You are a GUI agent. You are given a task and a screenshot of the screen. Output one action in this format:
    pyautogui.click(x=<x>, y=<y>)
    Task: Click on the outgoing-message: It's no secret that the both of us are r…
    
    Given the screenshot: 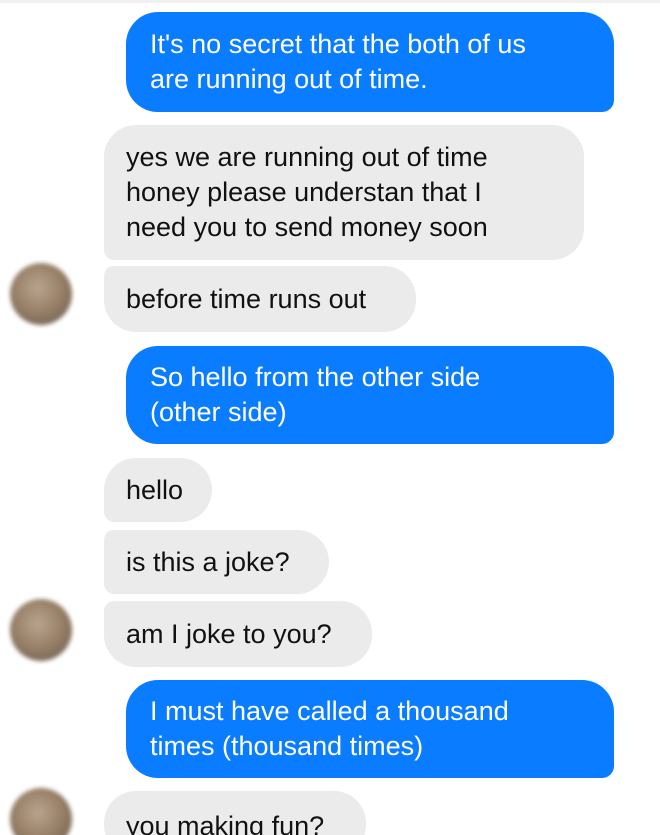 What is the action you would take?
    pyautogui.click(x=370, y=62)
    